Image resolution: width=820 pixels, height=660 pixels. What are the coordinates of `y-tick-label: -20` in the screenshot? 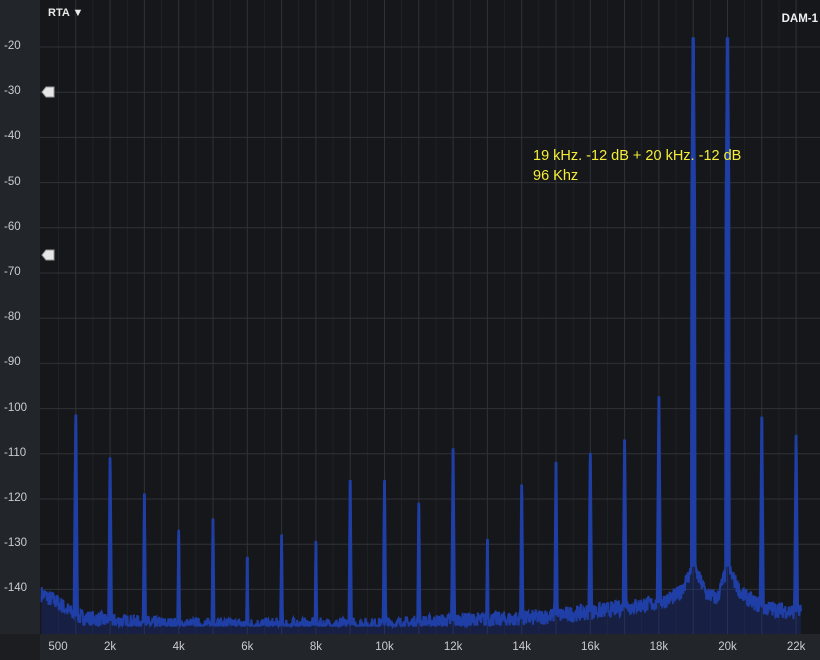 It's located at (12, 46).